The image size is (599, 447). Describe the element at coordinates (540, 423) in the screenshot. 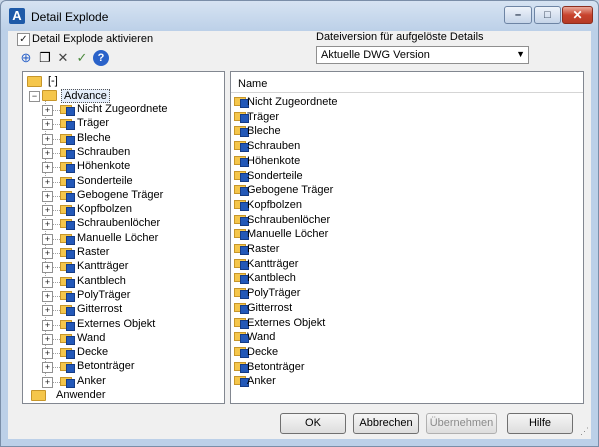

I see `help-button: Hilfe` at that location.